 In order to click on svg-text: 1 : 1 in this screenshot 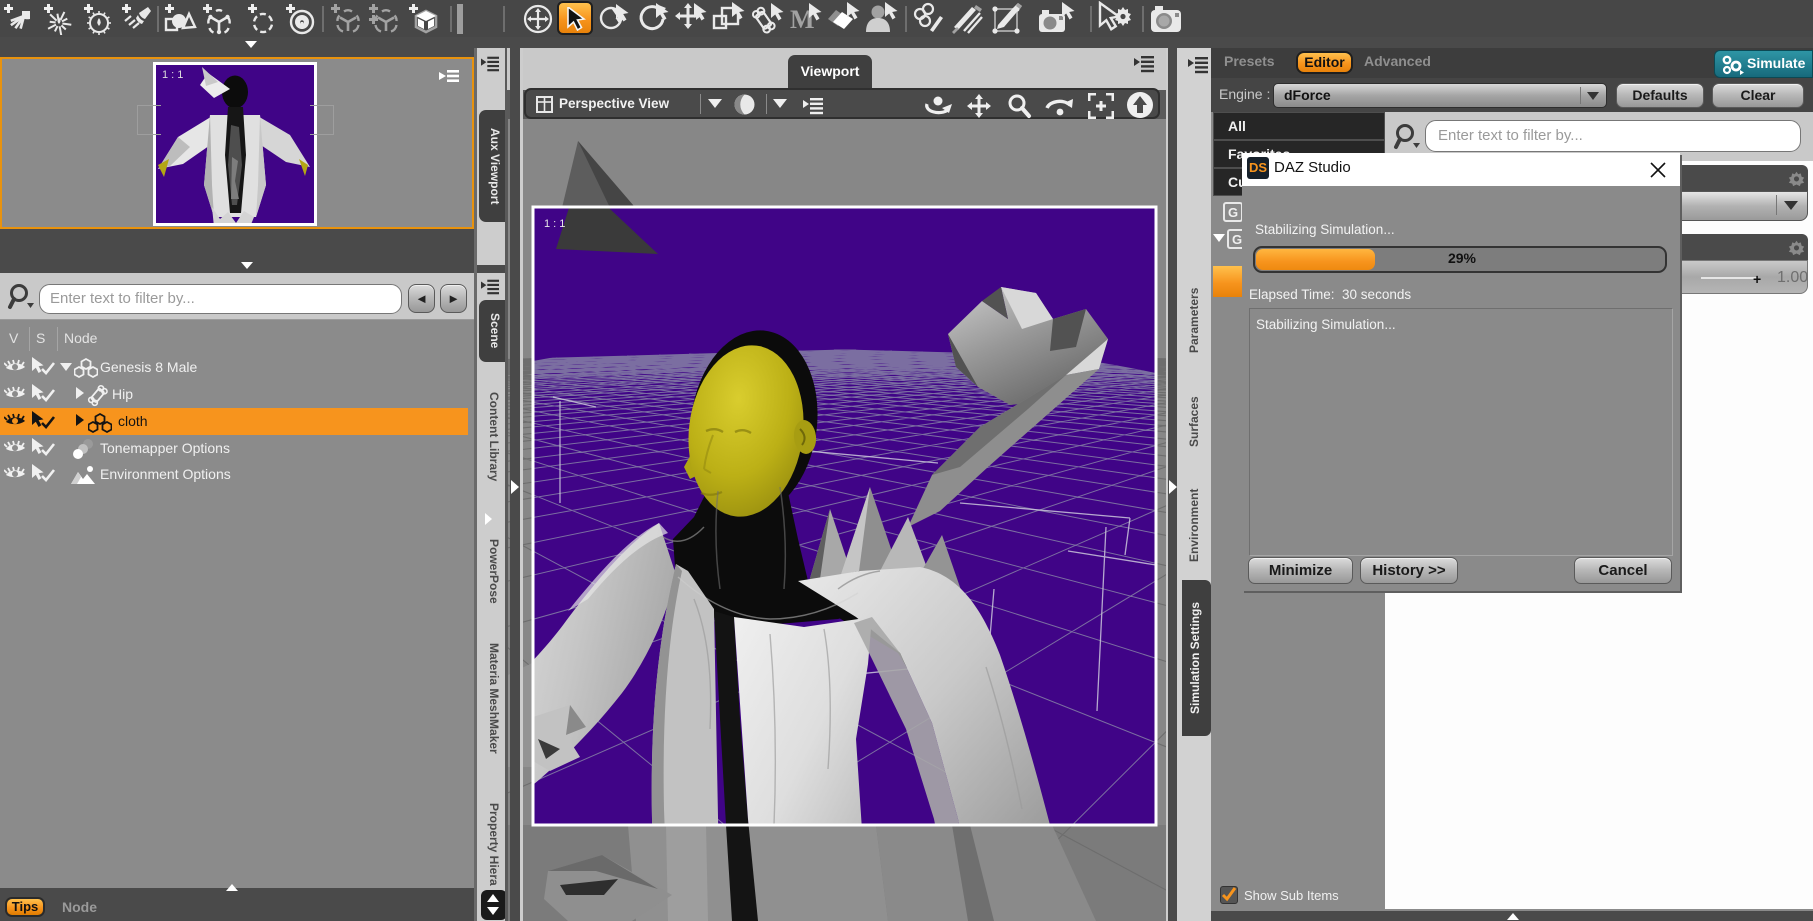, I will do `click(554, 224)`.